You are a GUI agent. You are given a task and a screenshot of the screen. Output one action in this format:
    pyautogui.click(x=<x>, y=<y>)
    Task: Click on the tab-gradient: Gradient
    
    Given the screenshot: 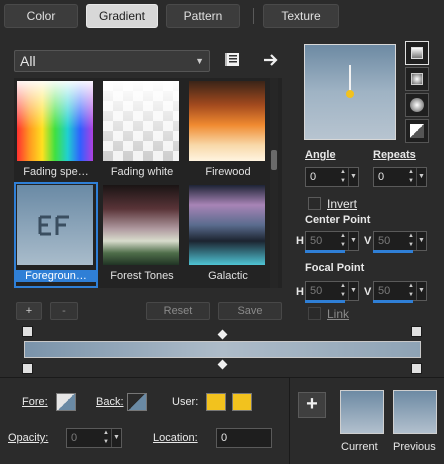 What is the action you would take?
    pyautogui.click(x=122, y=16)
    